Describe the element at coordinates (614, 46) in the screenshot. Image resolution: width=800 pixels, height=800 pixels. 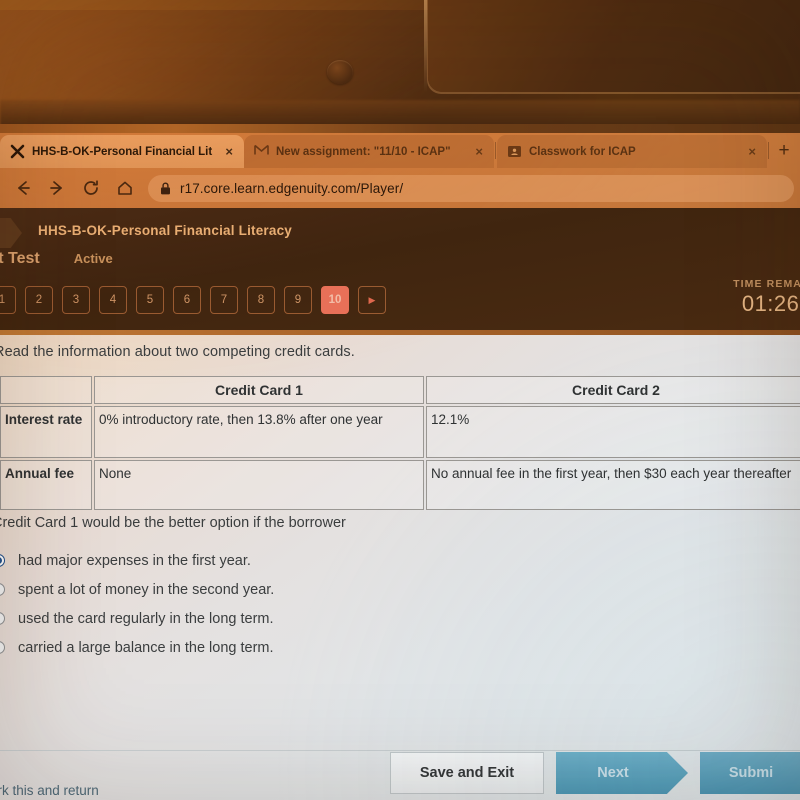
I see `bezel-right-panel` at that location.